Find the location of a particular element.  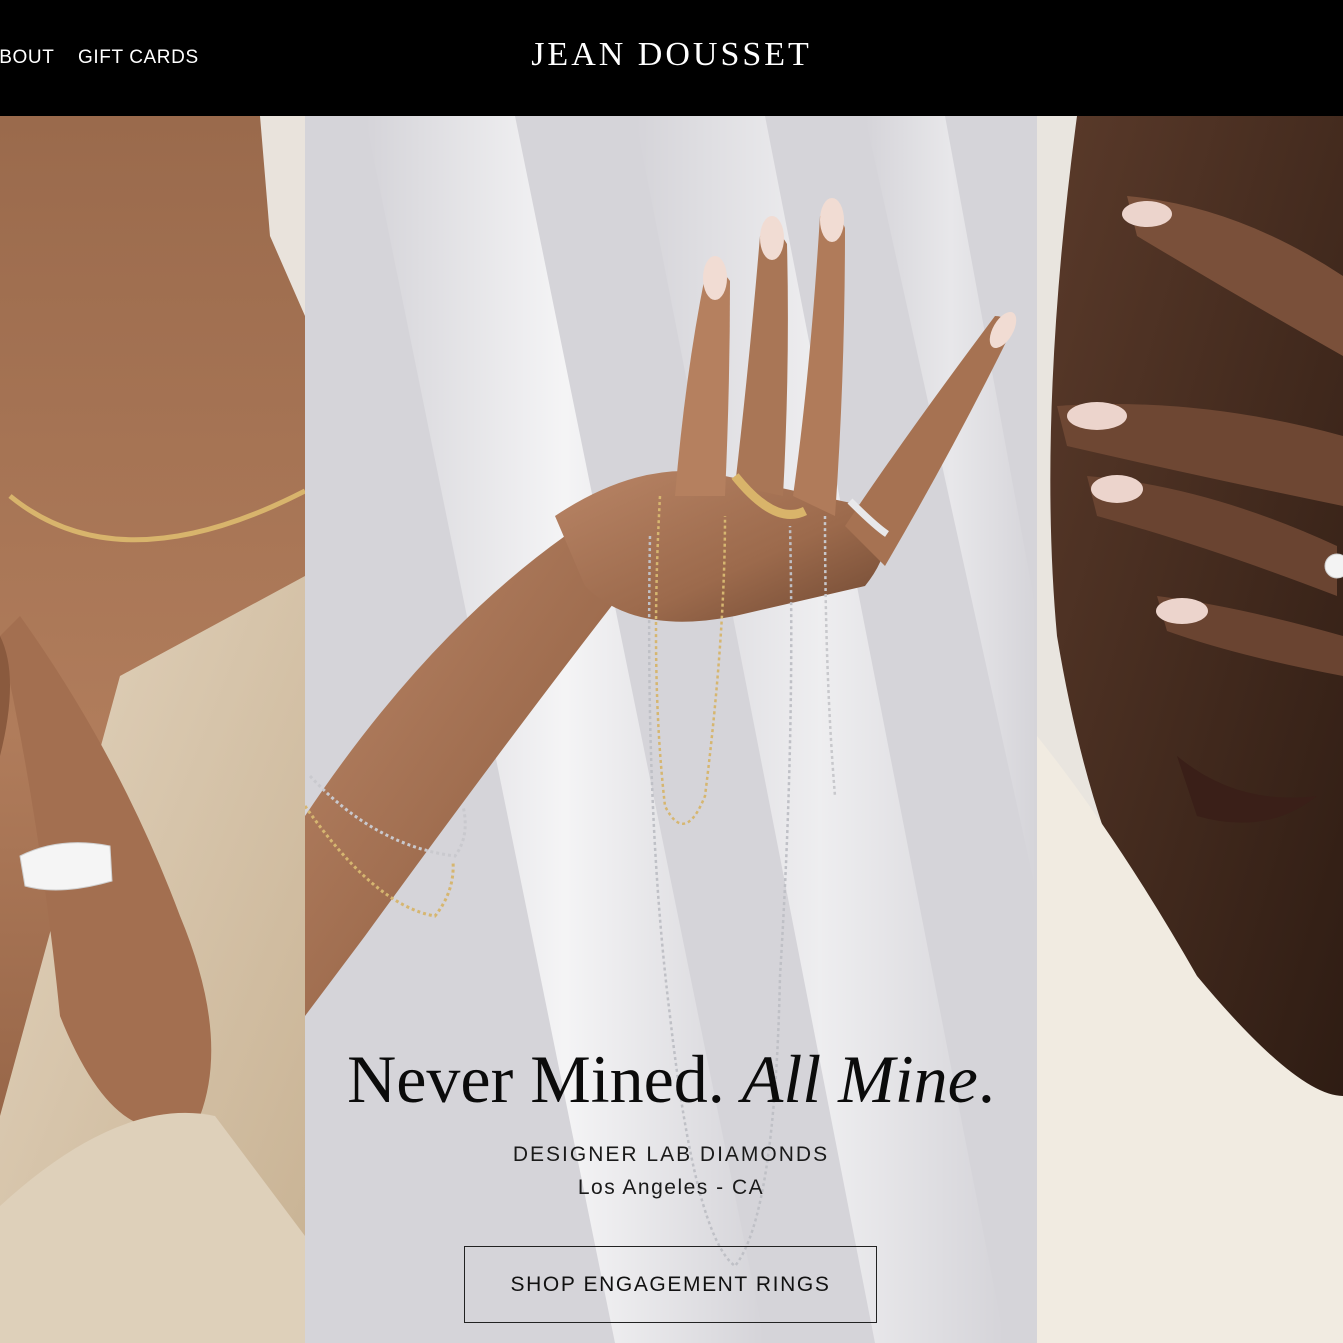

headline-end: . is located at coordinates (986, 1079).